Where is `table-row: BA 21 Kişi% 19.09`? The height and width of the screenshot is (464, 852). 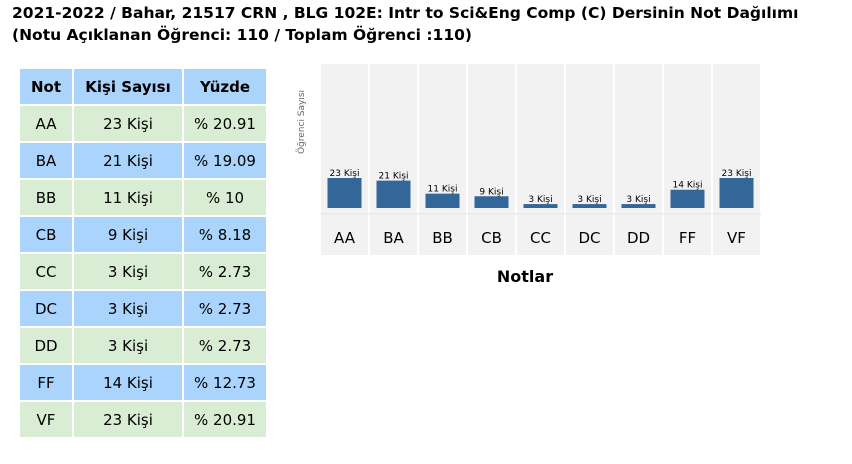
table-row: BA 21 Kişi% 19.09 is located at coordinates (143, 160).